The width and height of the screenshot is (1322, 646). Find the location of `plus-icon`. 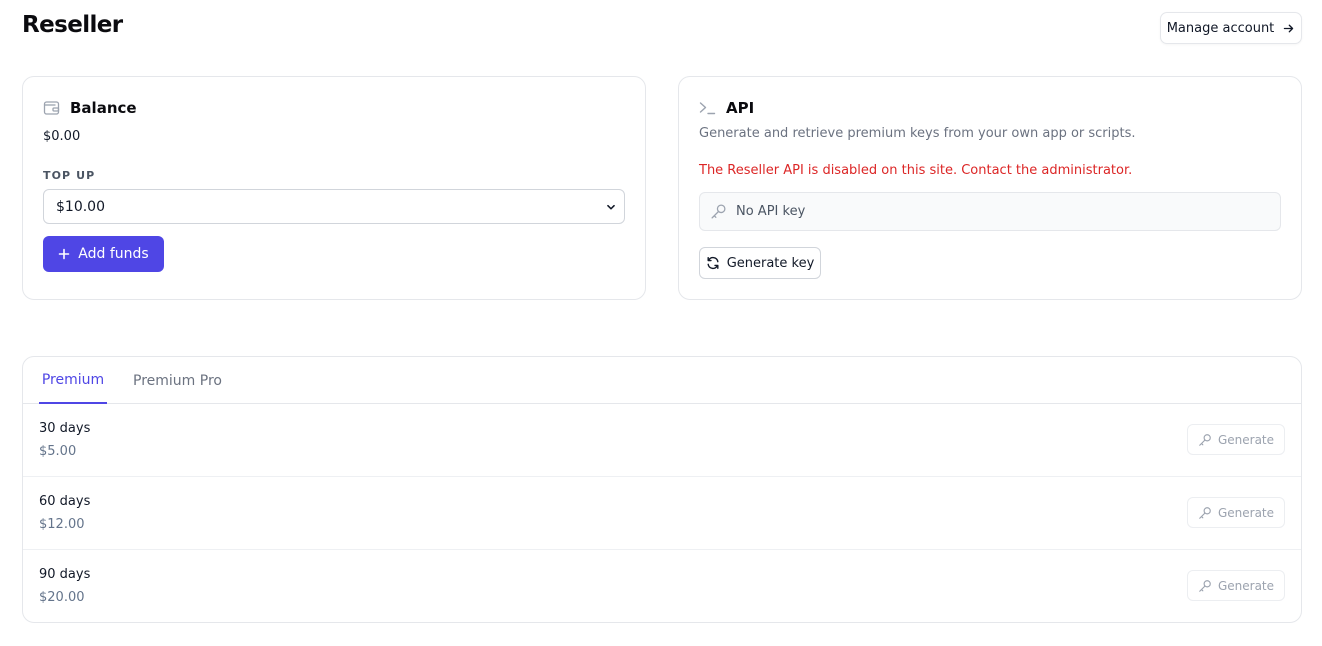

plus-icon is located at coordinates (64, 254).